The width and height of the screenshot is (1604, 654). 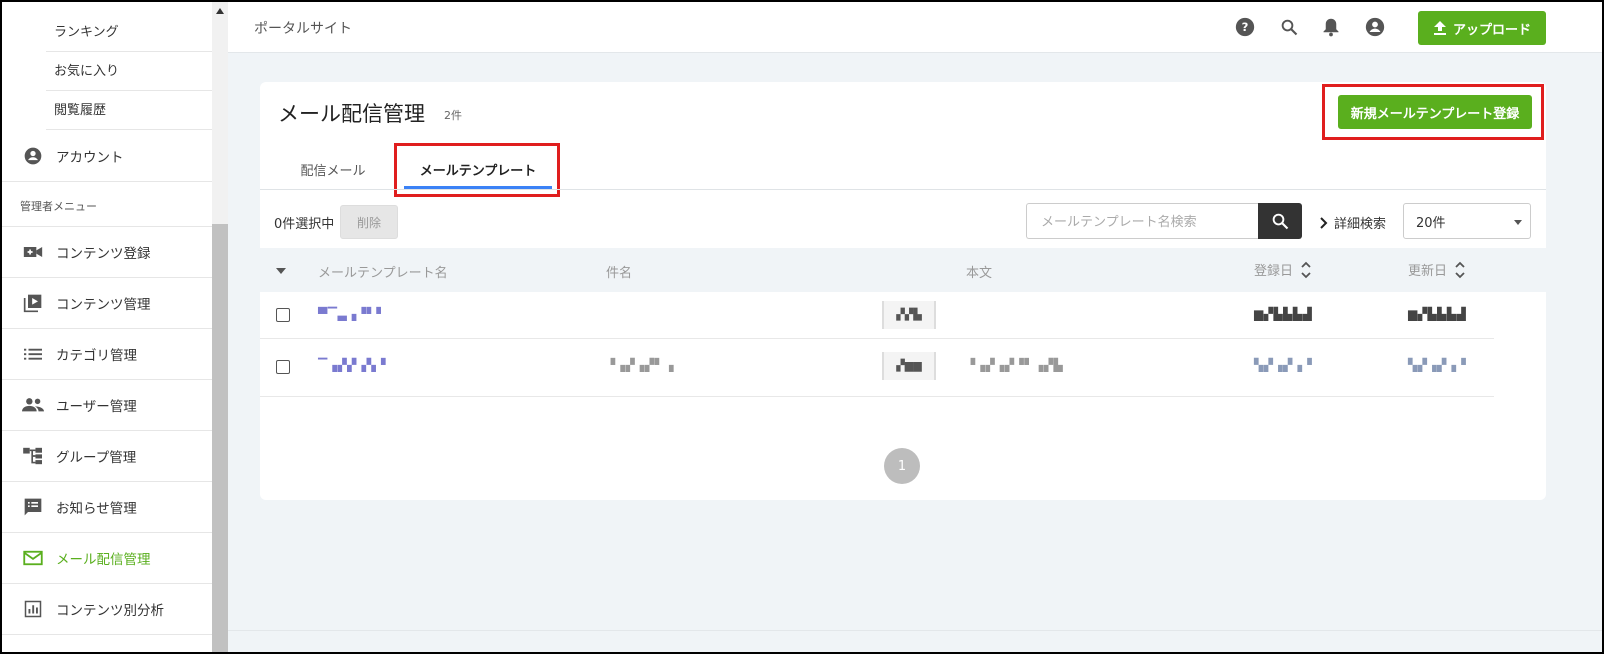 I want to click on video-add-icon, so click(x=33, y=252).